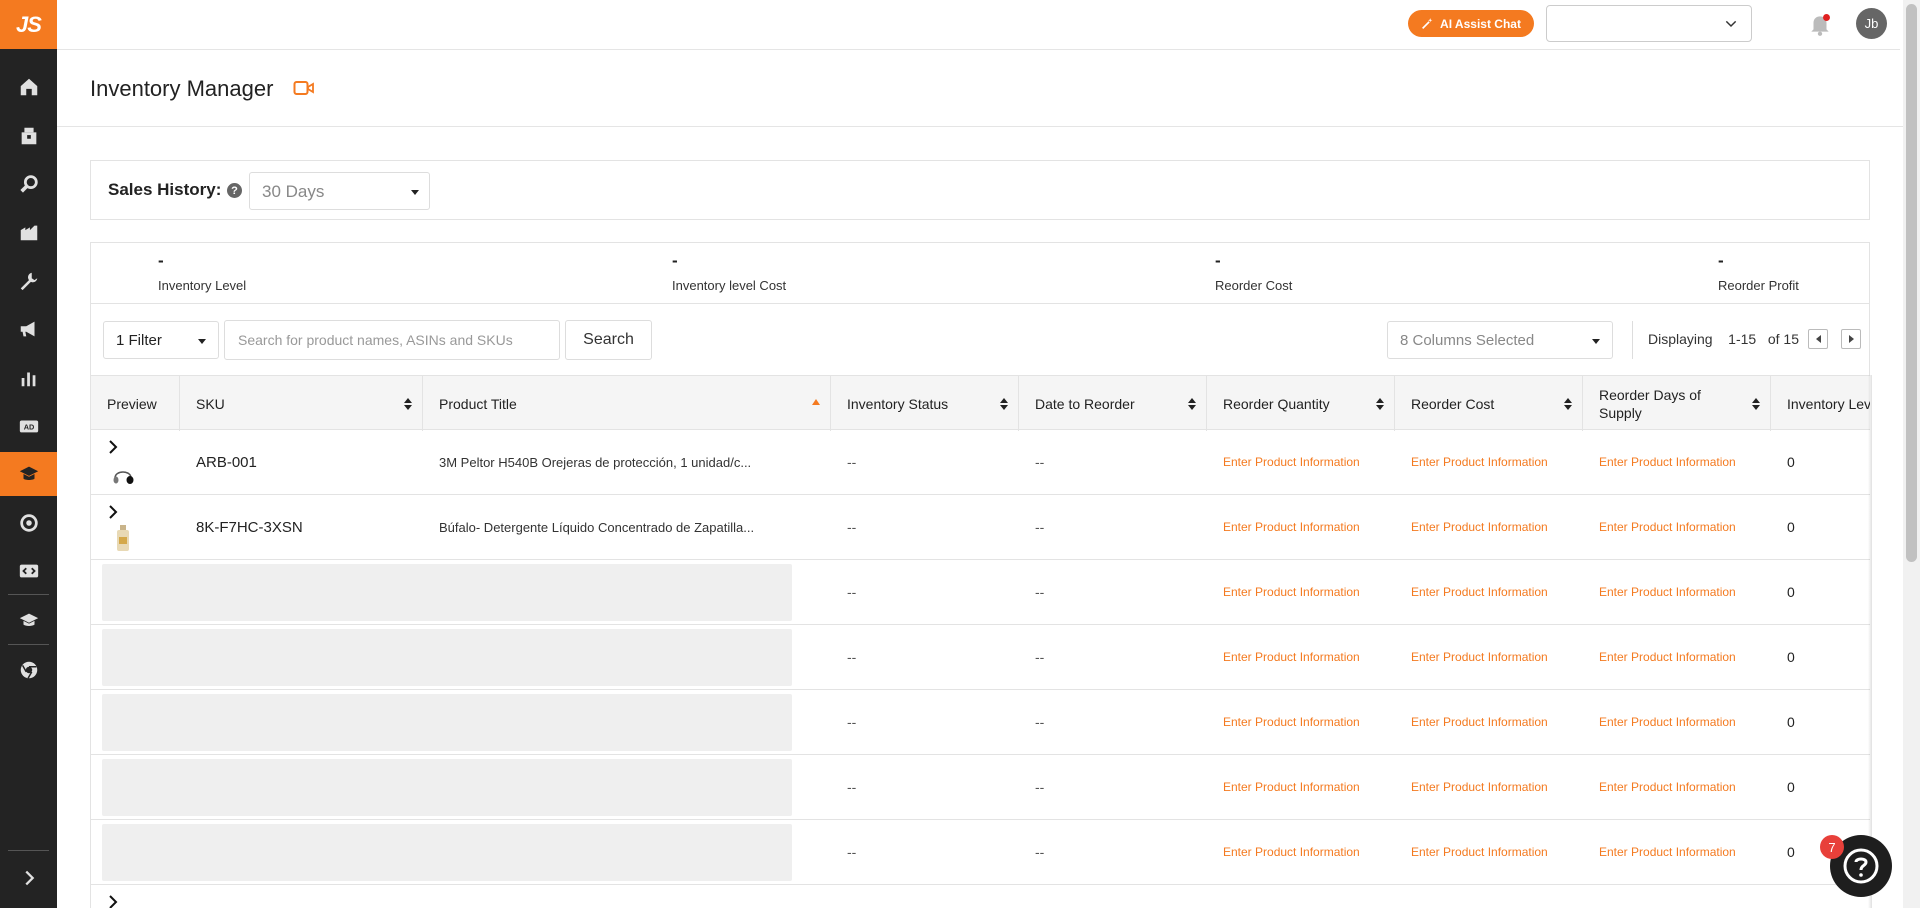 The image size is (1920, 908). I want to click on scrollbar-thumb, so click(1911, 283).